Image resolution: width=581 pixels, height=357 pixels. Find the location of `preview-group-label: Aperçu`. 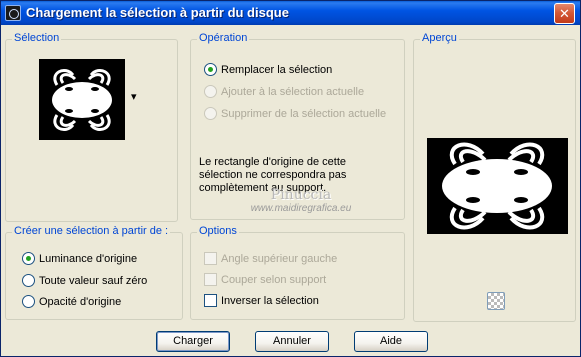

preview-group-label: Aperçu is located at coordinates (439, 38).